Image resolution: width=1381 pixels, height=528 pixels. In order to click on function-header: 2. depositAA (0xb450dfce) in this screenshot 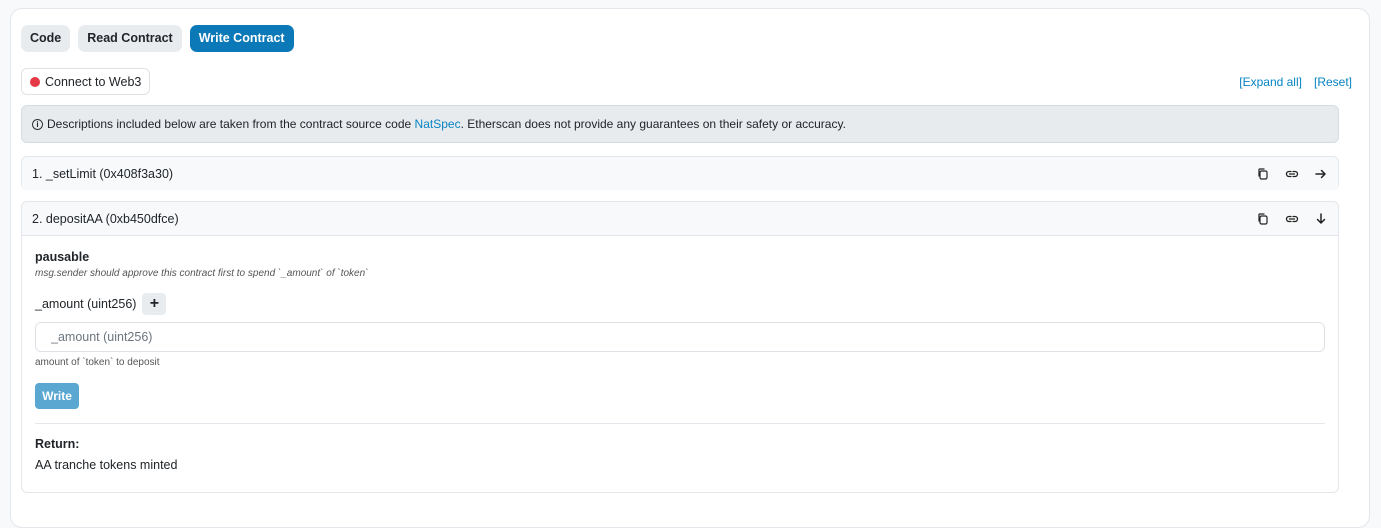, I will do `click(680, 219)`.